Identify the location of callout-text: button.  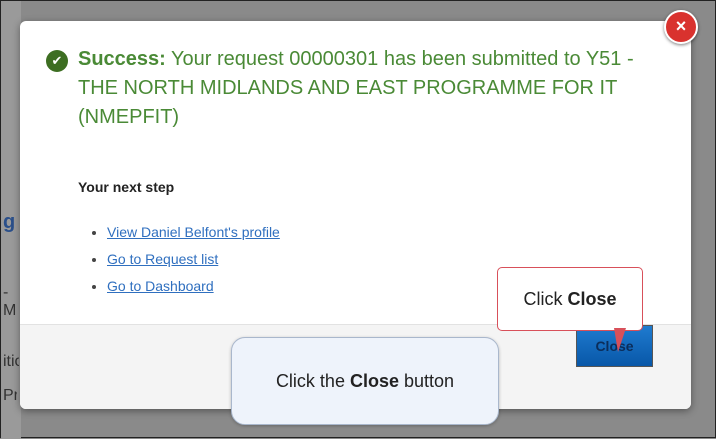
(427, 381).